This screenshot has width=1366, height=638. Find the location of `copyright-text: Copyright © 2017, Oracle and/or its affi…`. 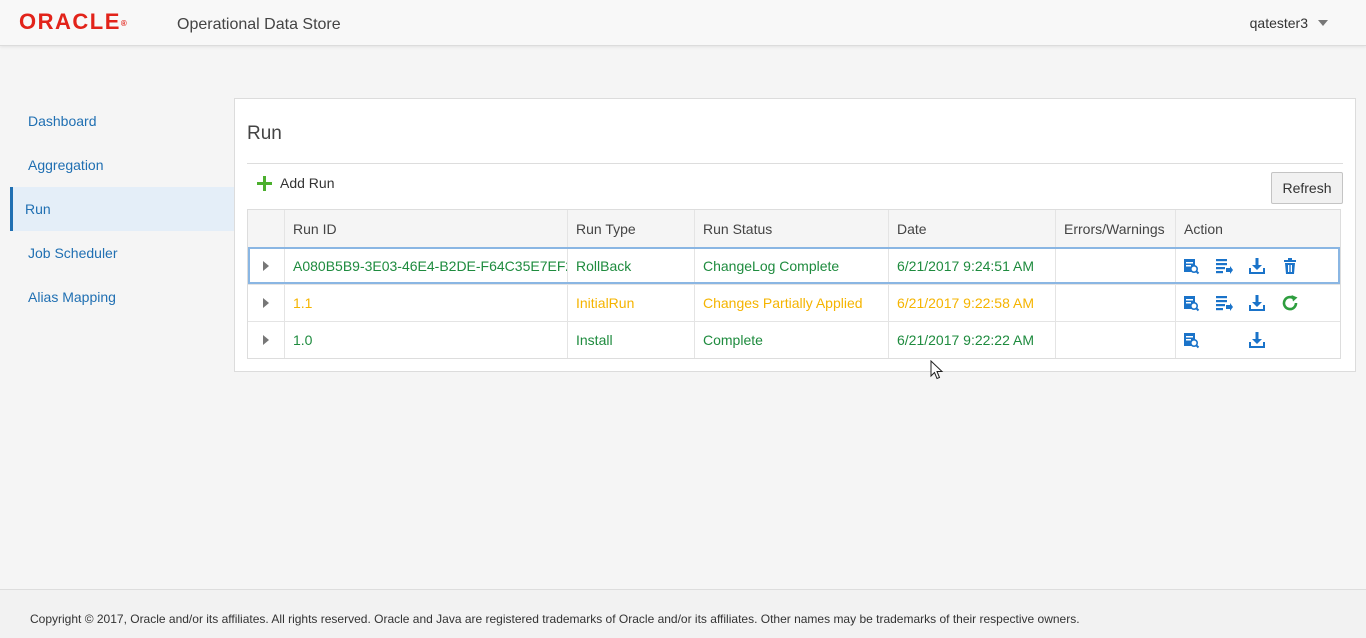

copyright-text: Copyright © 2017, Oracle and/or its affi… is located at coordinates (555, 619).